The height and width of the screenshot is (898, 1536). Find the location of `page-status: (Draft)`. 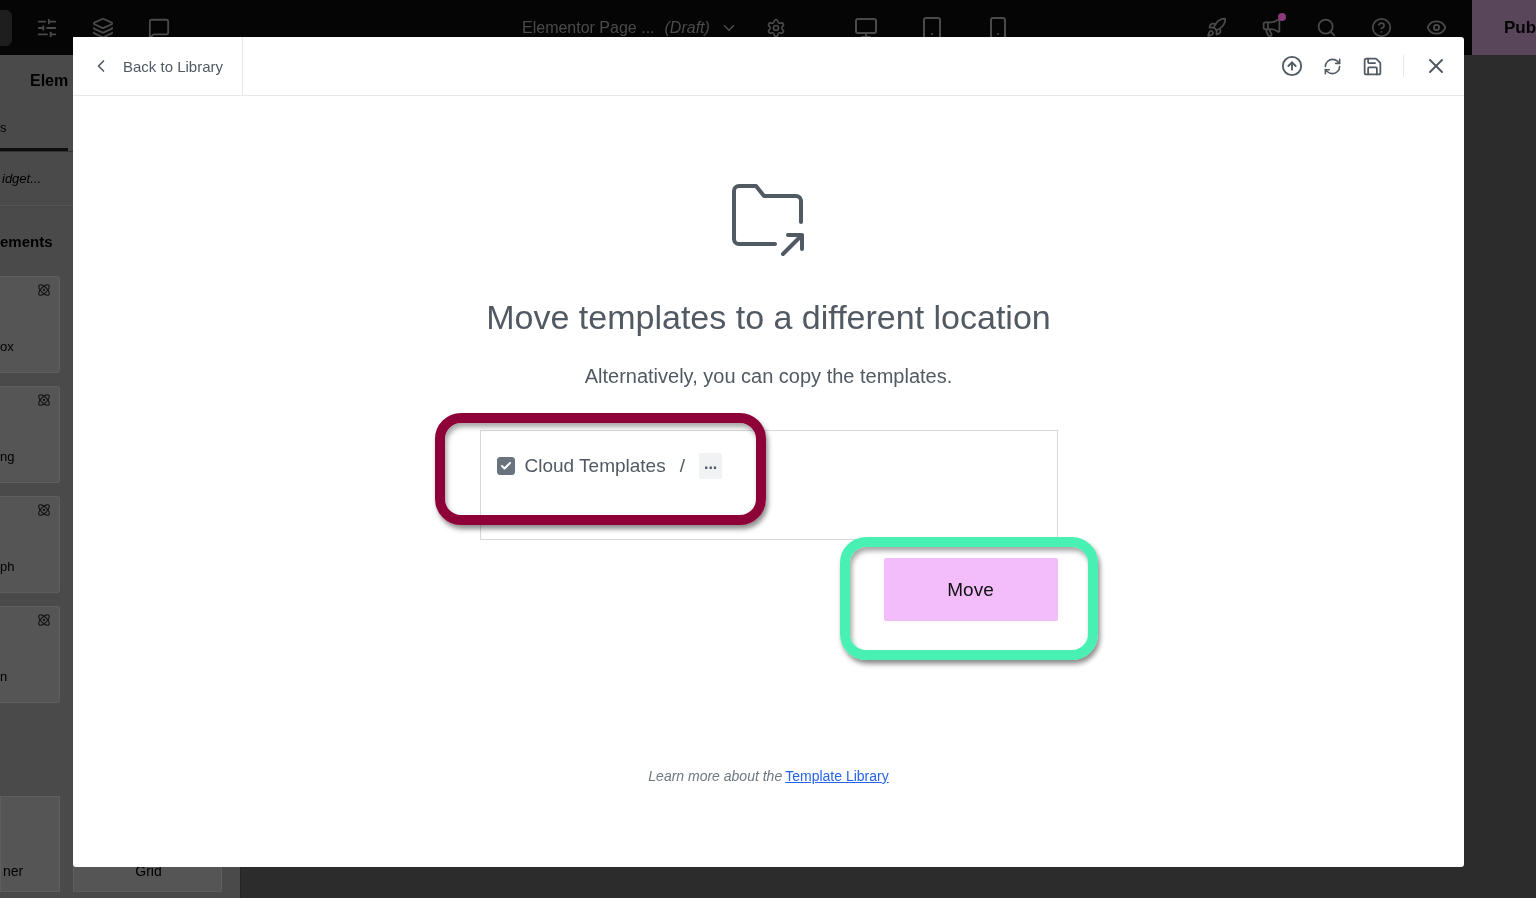

page-status: (Draft) is located at coordinates (687, 27).